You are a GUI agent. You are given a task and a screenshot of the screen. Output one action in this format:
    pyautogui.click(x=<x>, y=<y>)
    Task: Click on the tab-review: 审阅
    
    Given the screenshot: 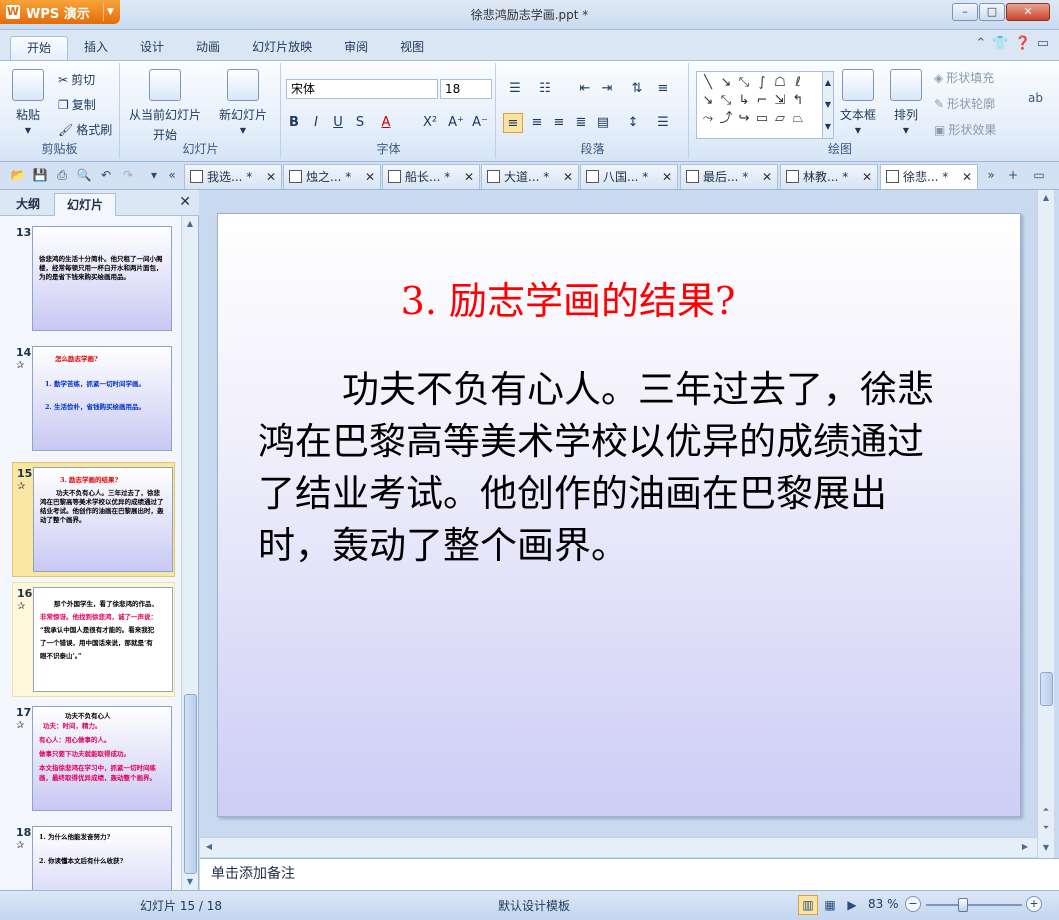 What is the action you would take?
    pyautogui.click(x=356, y=48)
    